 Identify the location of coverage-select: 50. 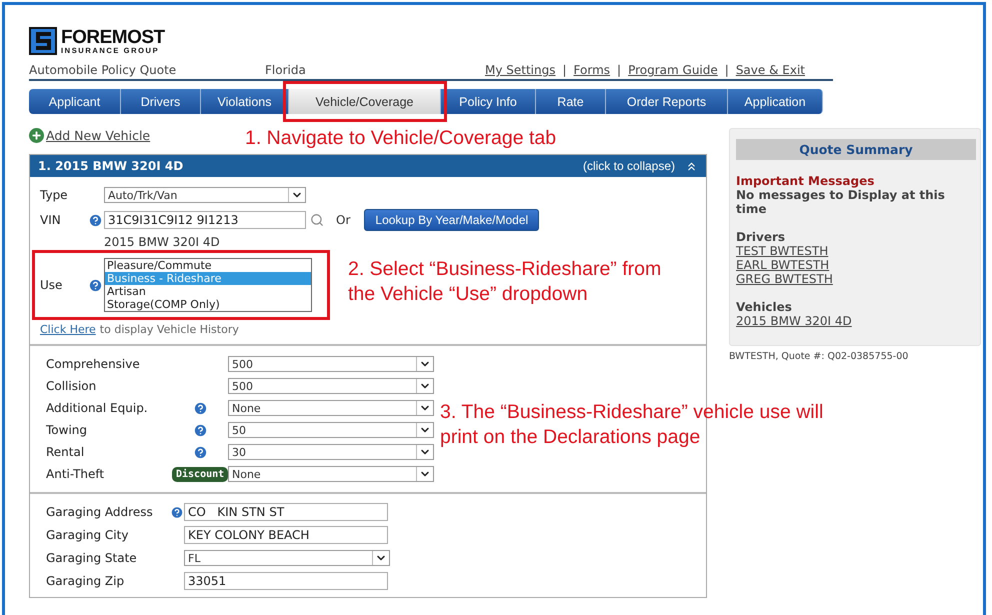
(331, 430).